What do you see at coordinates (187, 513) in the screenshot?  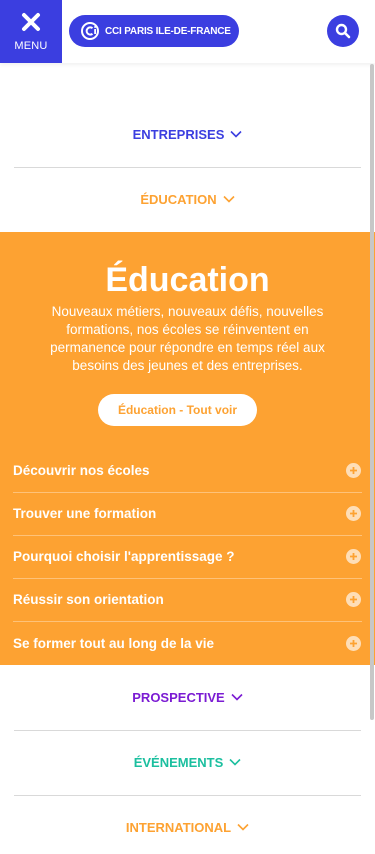 I see `submenu-item-formation: Trouver une formation` at bounding box center [187, 513].